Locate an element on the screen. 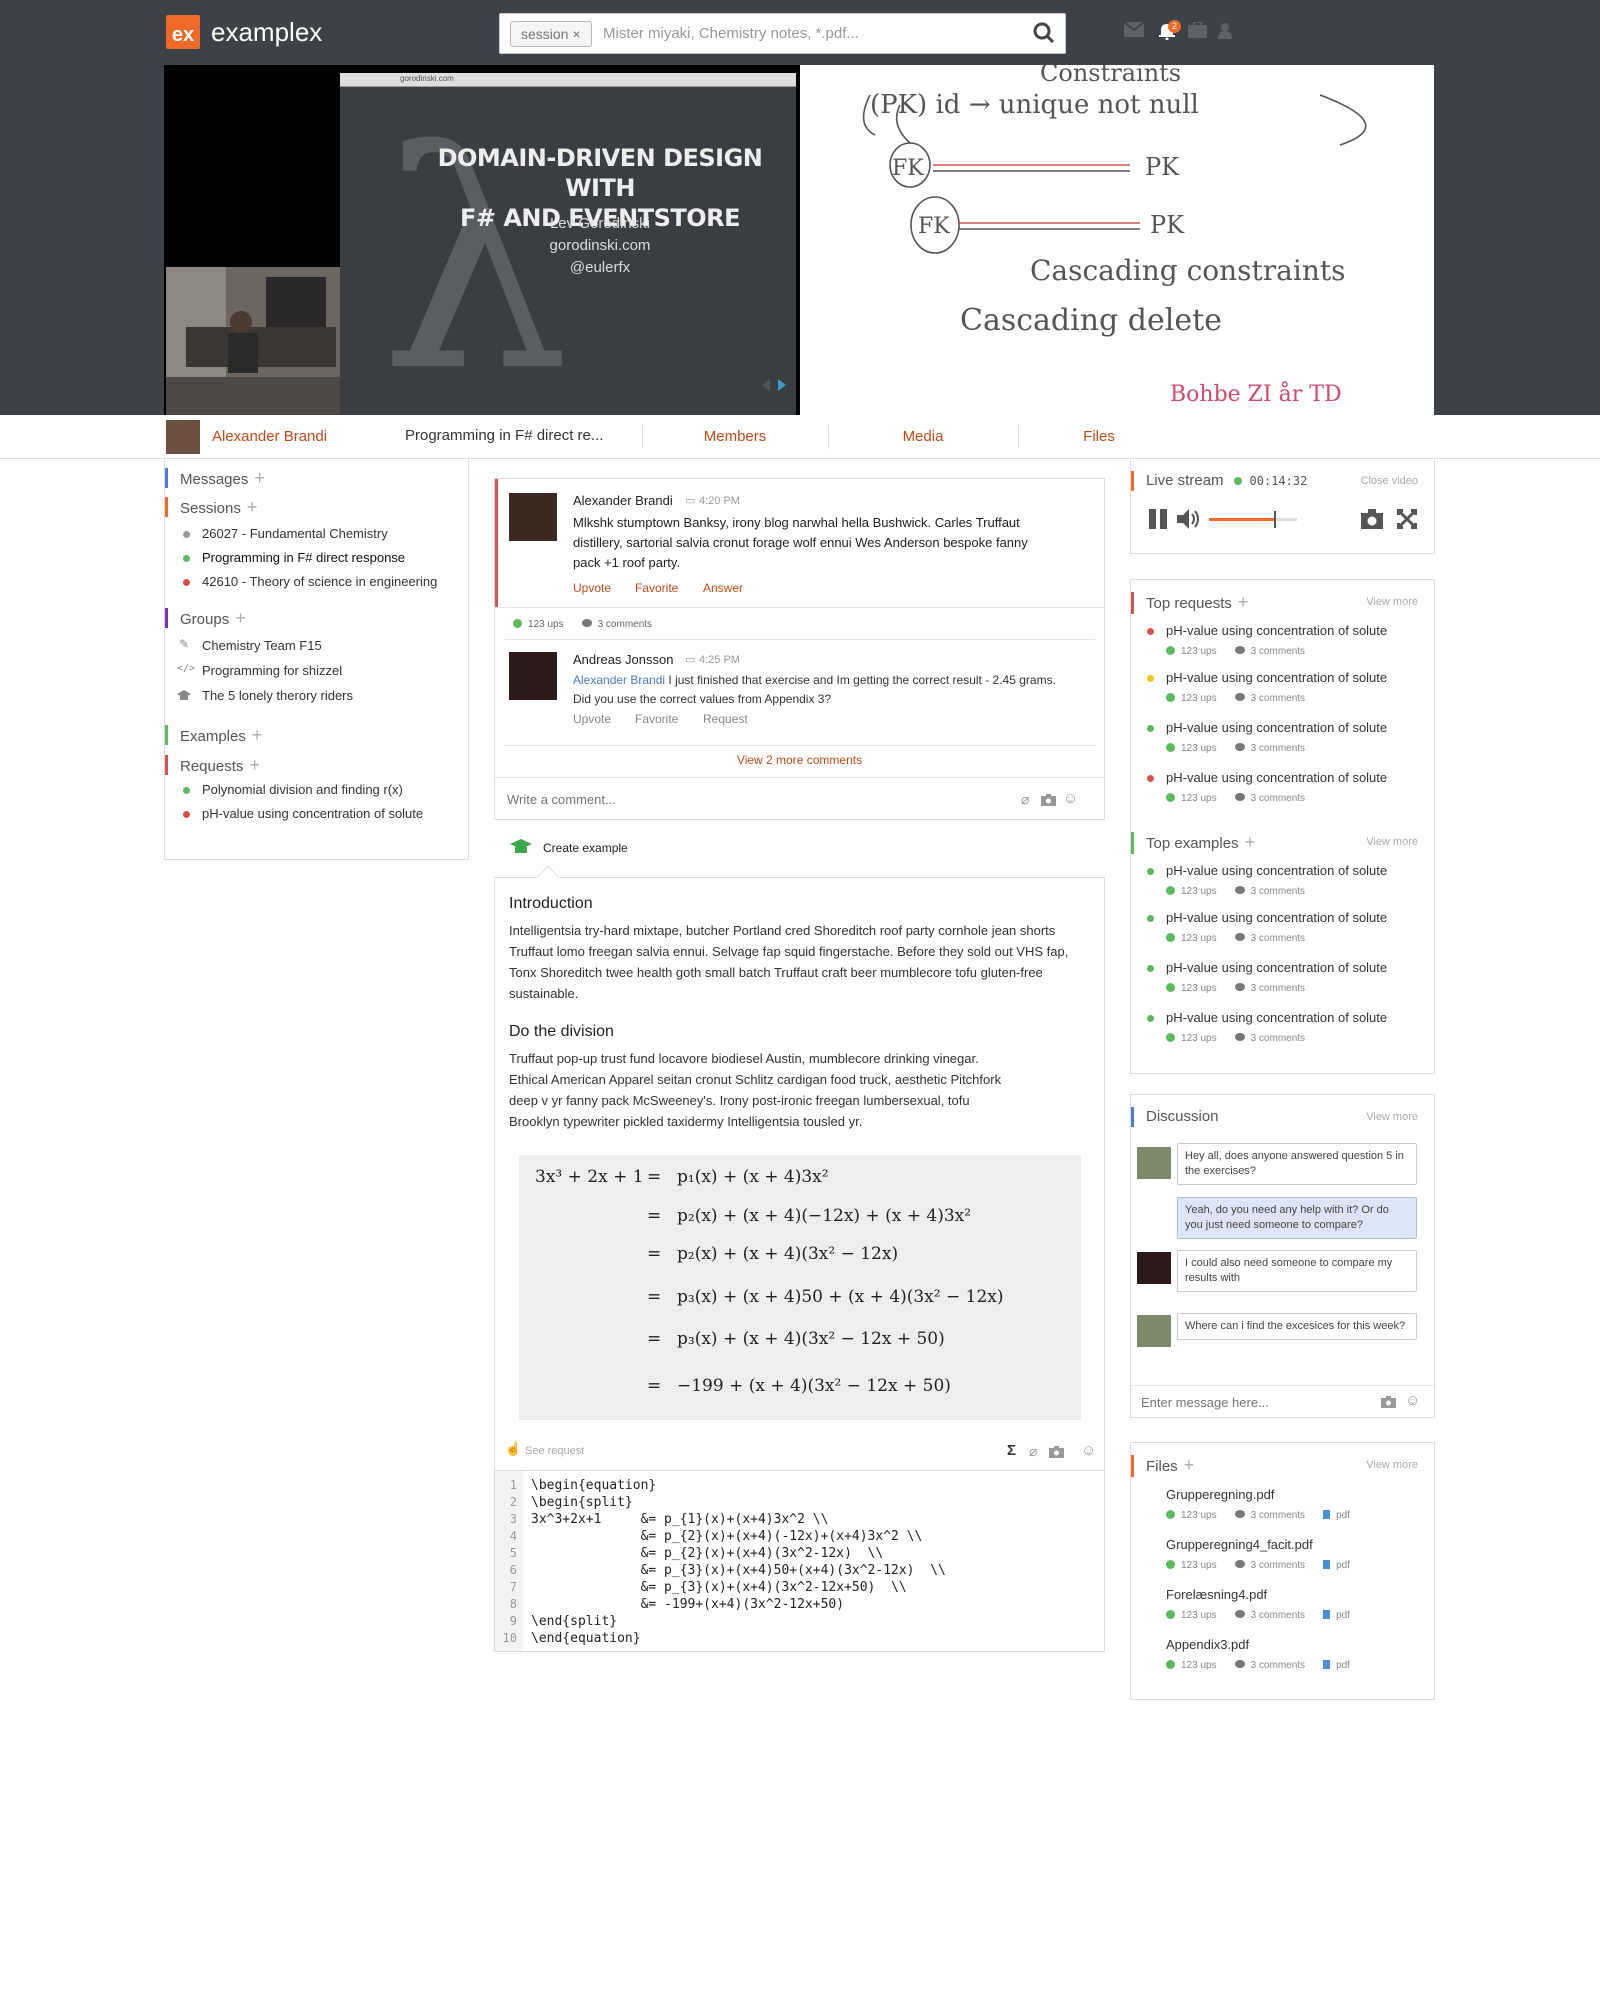 The height and width of the screenshot is (2000, 1600). sidebar-section-sessions: Sessions + is located at coordinates (211, 507).